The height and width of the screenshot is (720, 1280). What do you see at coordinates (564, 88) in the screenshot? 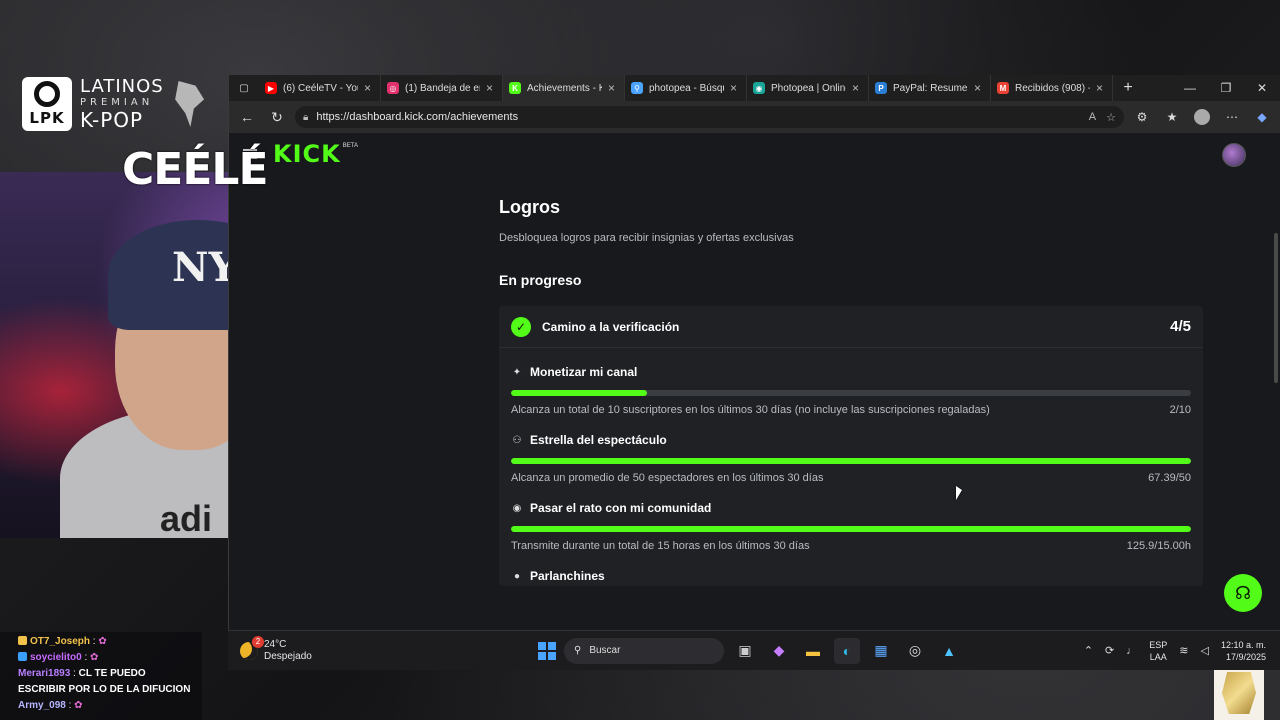
I see `browser-tab: K Achievements - Kick ×` at bounding box center [564, 88].